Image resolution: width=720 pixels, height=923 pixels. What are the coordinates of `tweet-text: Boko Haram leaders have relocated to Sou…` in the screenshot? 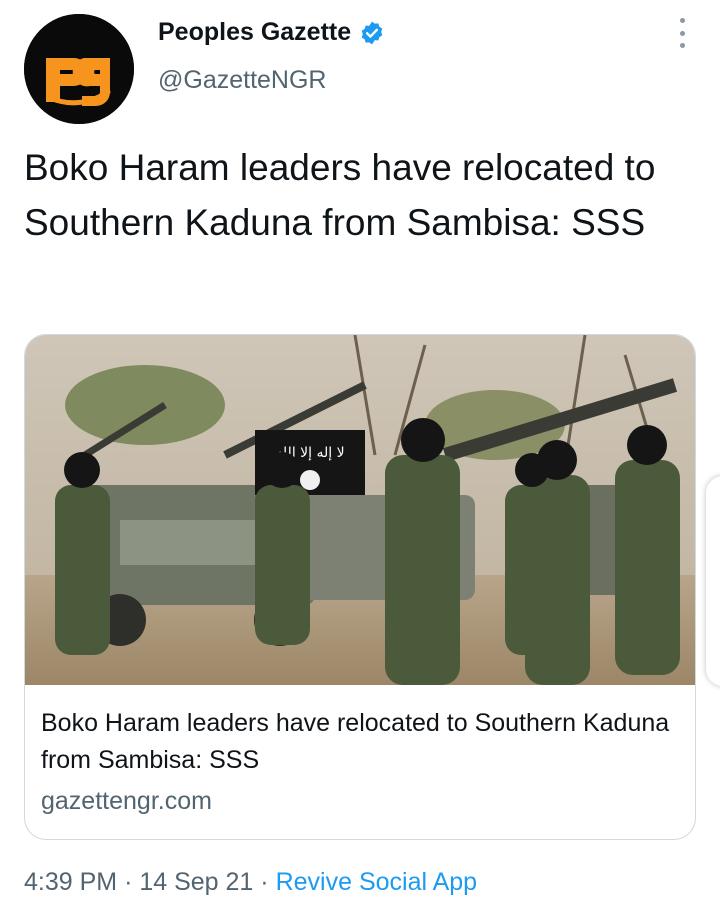 It's located at (340, 195).